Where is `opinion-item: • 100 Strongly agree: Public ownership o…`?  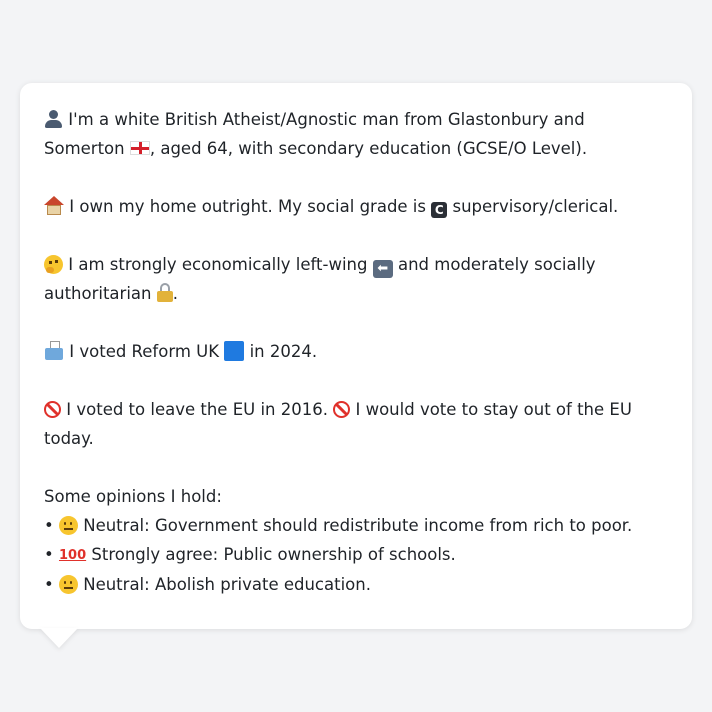 opinion-item: • 100 Strongly agree: Public ownership o… is located at coordinates (356, 555).